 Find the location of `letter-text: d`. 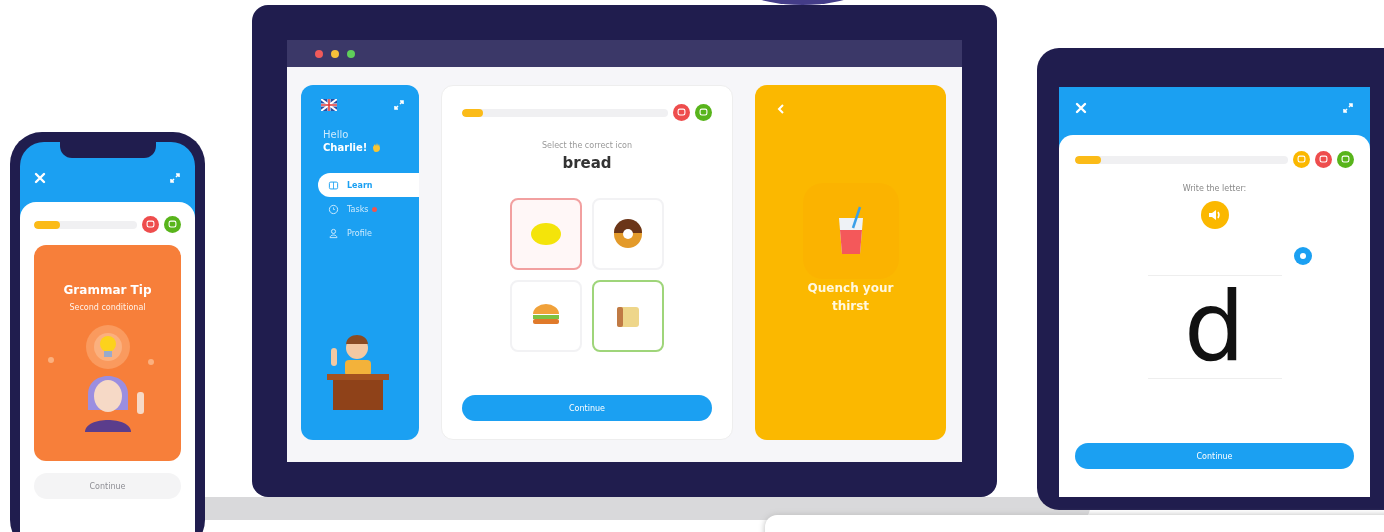

letter-text: d is located at coordinates (1214, 327).